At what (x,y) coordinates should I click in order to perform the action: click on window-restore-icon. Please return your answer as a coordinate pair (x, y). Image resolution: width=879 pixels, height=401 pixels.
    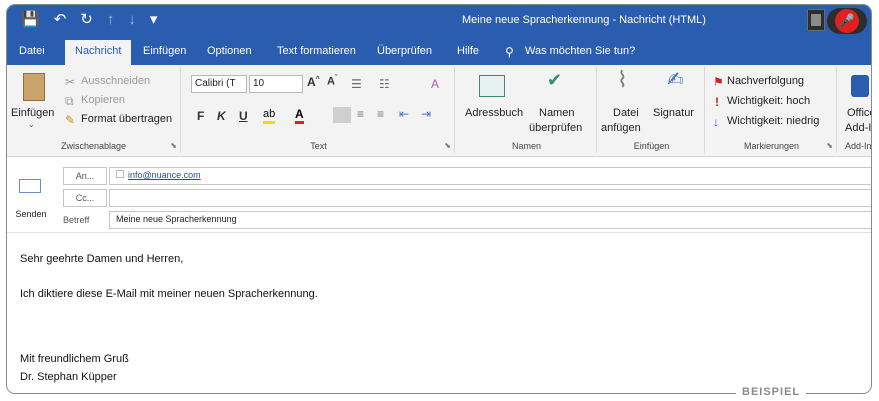
    Looking at the image, I should click on (816, 20).